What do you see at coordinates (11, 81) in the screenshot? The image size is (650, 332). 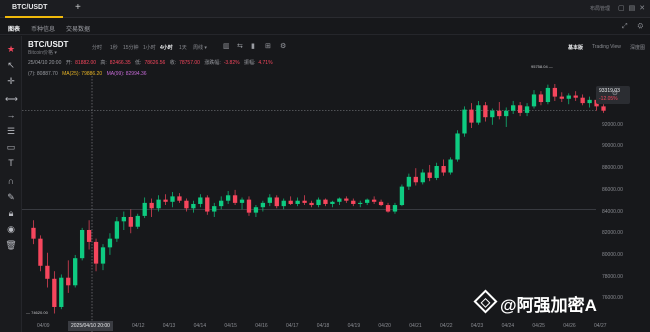 I see `crosshair-icon: ✛` at bounding box center [11, 81].